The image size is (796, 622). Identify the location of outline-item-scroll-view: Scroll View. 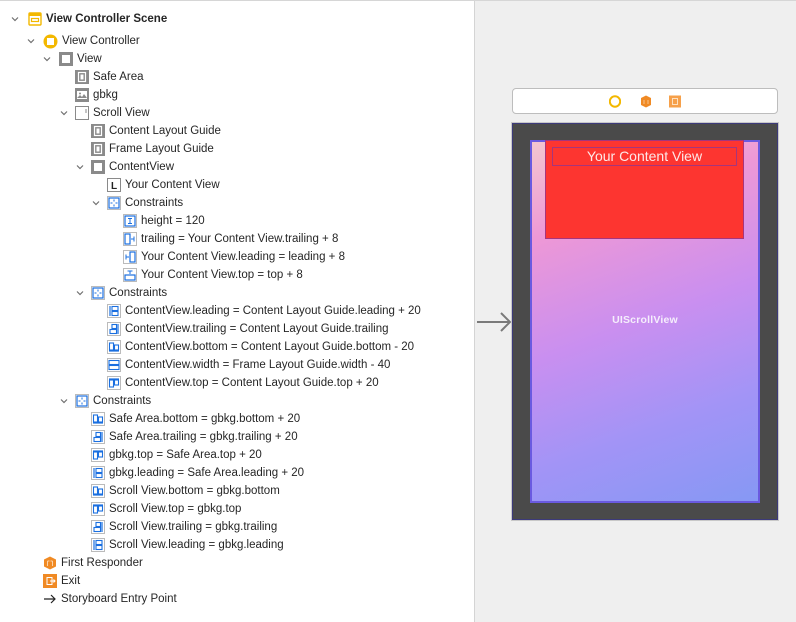
(104, 113).